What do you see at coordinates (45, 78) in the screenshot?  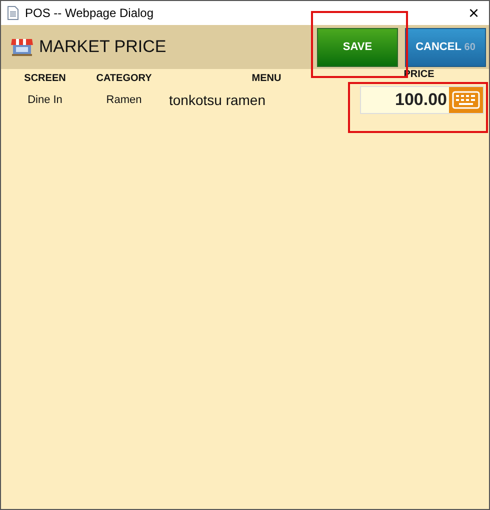 I see `column-header: SCREEN` at bounding box center [45, 78].